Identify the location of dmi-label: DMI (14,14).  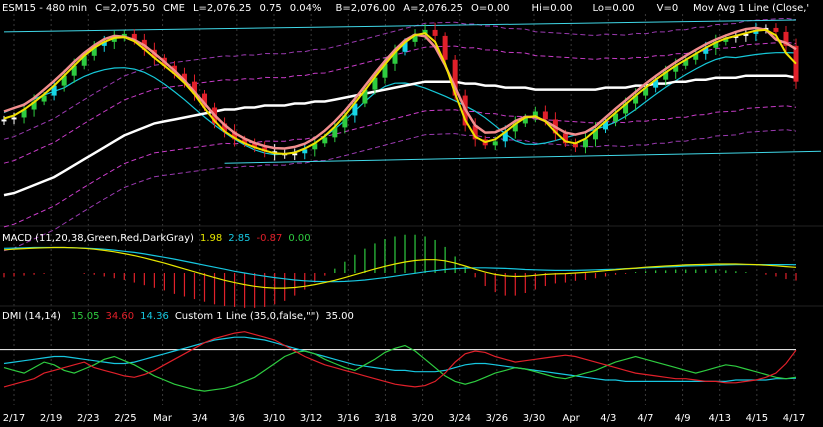
(31, 316).